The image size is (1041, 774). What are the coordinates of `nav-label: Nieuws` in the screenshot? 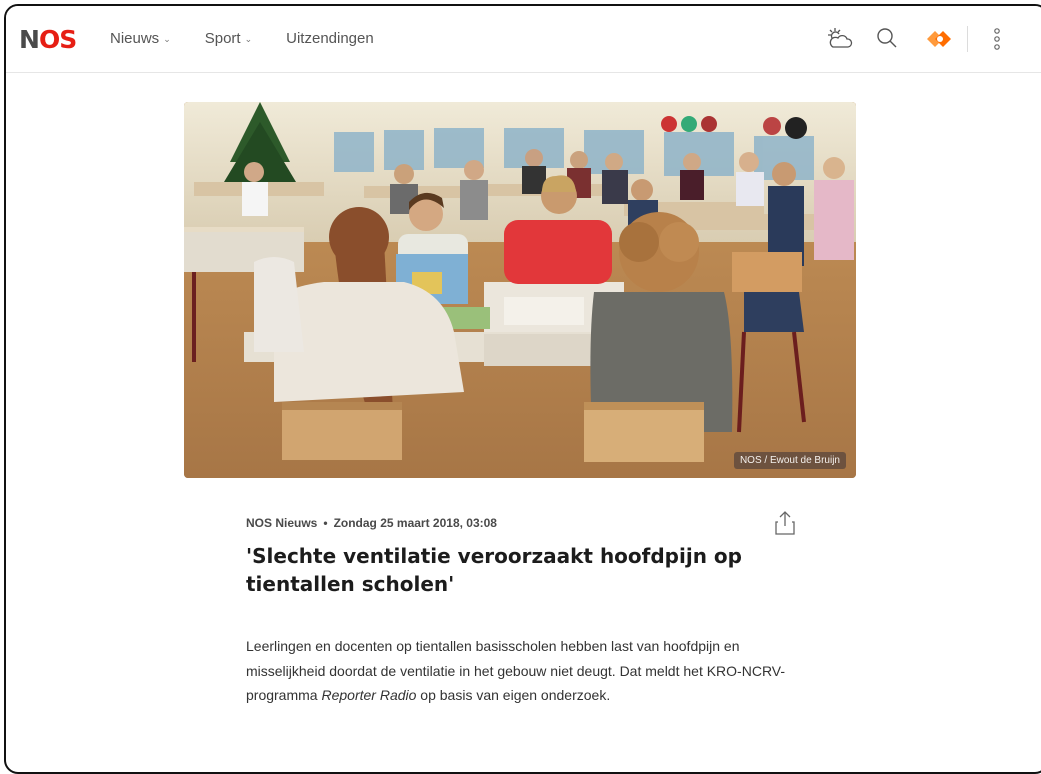 It's located at (135, 38).